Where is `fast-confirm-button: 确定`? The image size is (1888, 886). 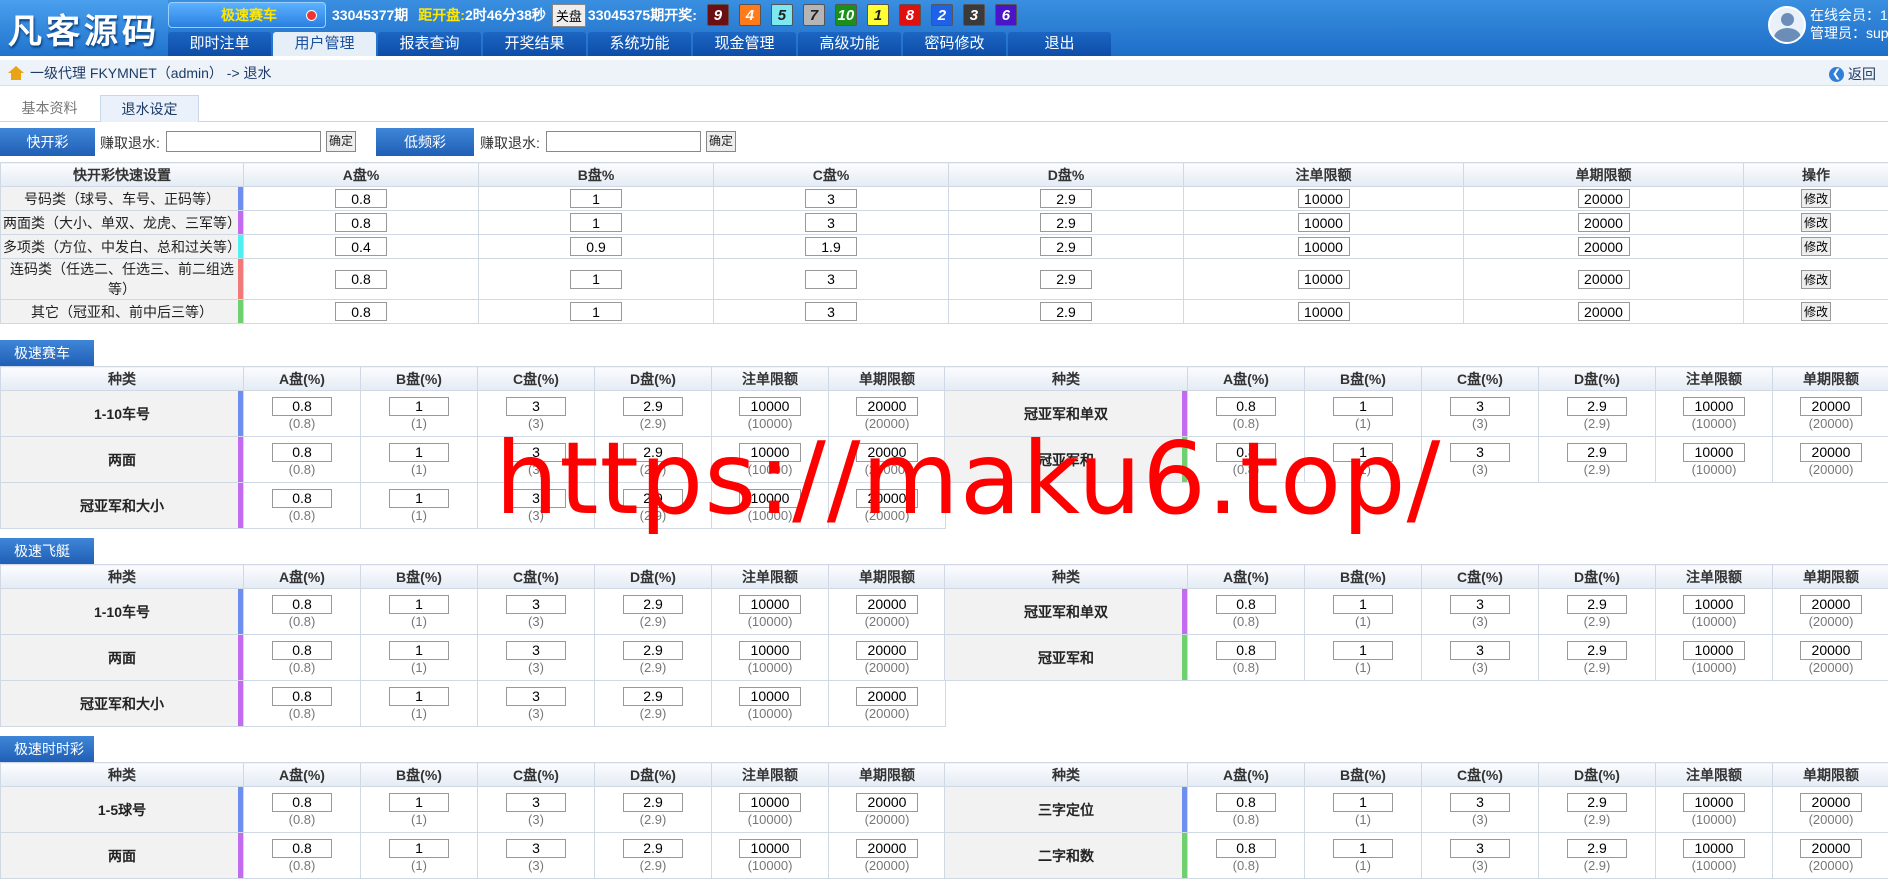
fast-confirm-button: 确定 is located at coordinates (341, 141).